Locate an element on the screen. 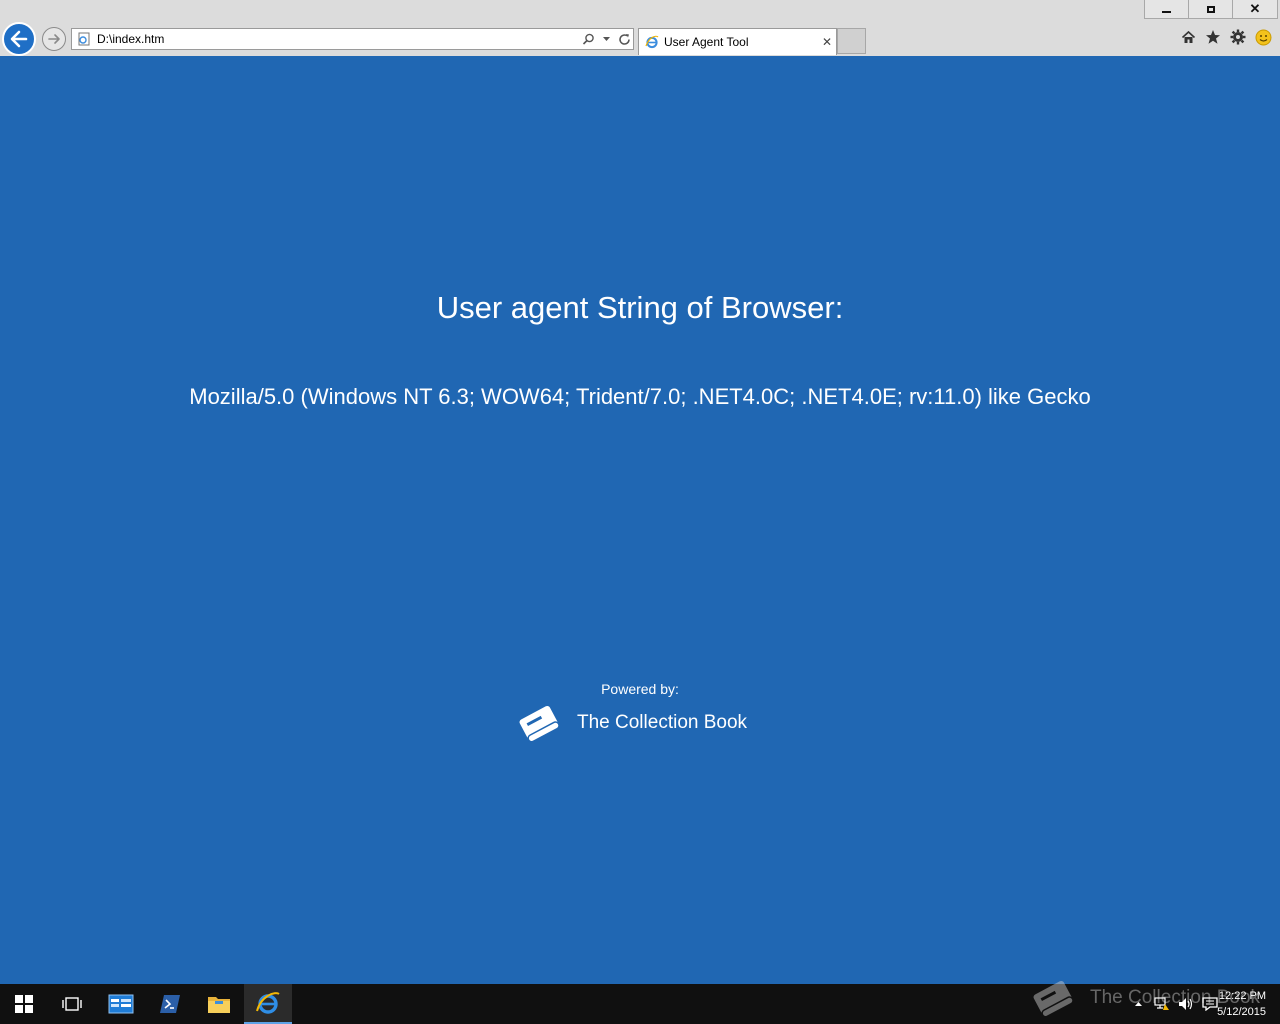  powered-by-label: Powered by: is located at coordinates (640, 689).